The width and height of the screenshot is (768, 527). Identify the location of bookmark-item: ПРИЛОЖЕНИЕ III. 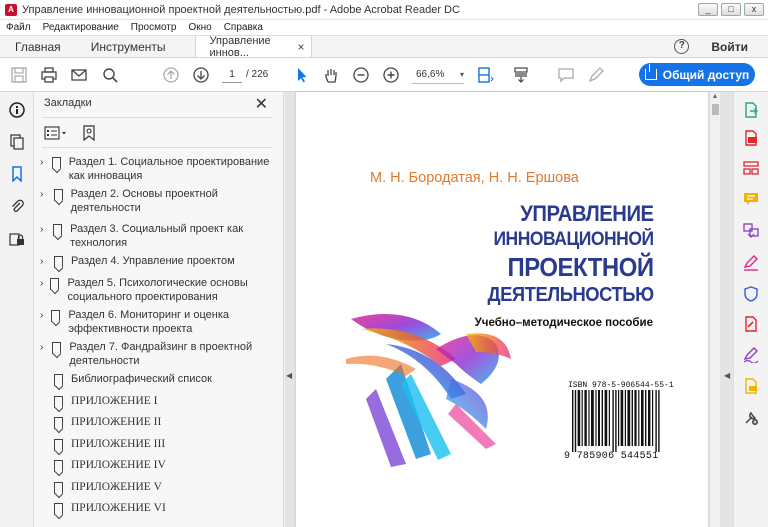
(161, 445).